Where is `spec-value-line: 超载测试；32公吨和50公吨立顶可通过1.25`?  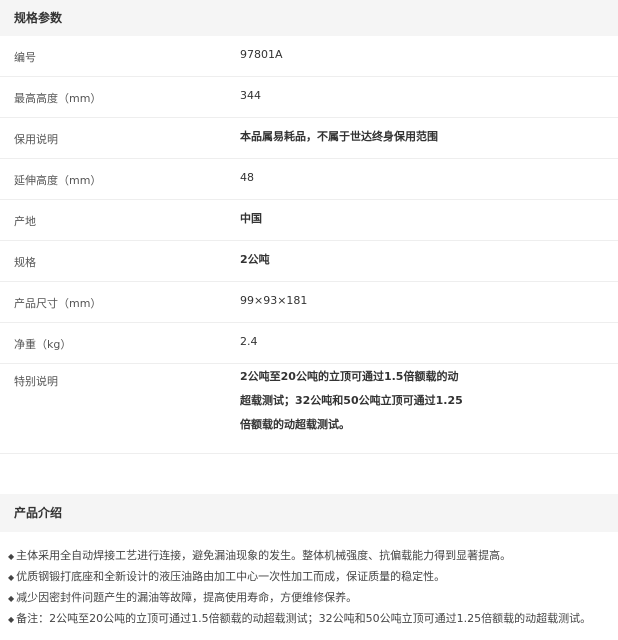
spec-value-line: 超载测试；32公吨和50公吨立顶可通过1.25 is located at coordinates (351, 400).